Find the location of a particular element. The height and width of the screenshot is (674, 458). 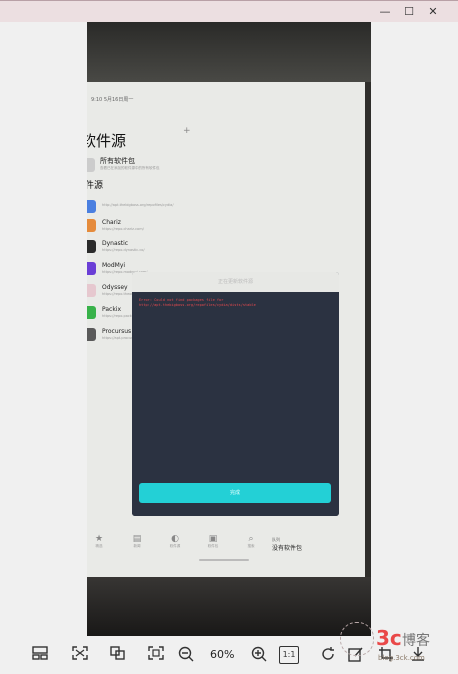

watermark-url: blog.3ck.com is located at coordinates (401, 658).